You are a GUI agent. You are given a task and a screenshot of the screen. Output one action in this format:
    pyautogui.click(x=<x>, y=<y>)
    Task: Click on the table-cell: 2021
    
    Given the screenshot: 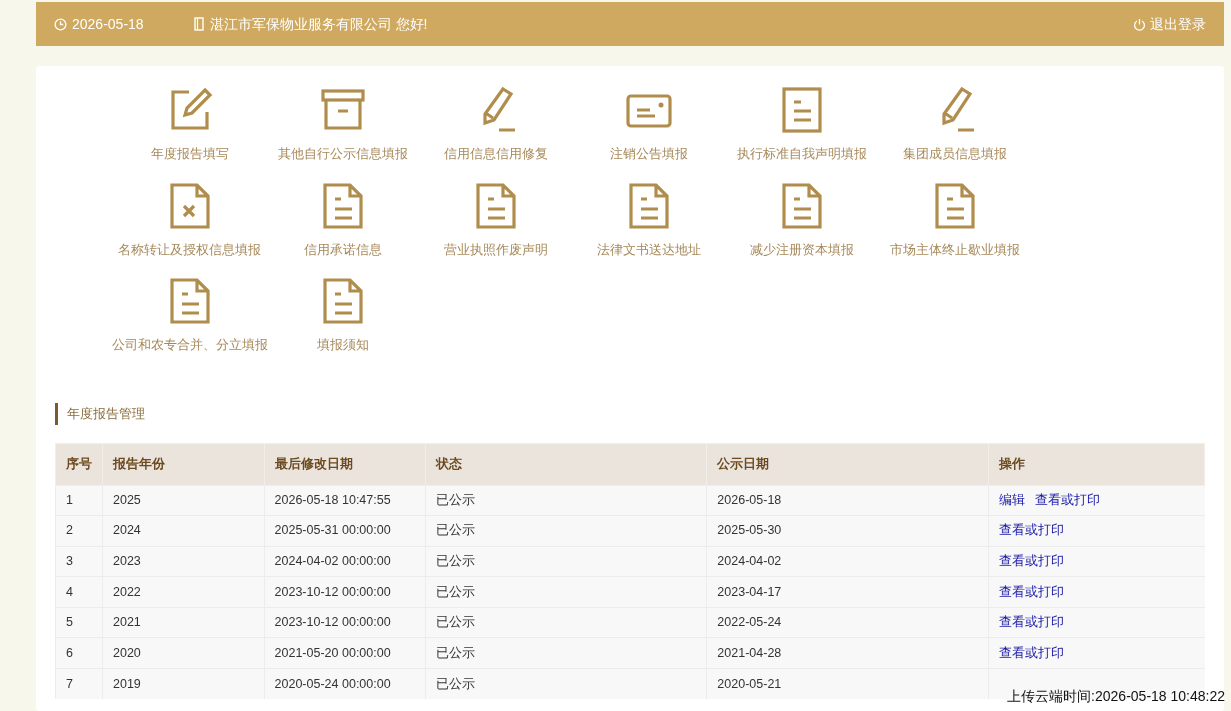 What is the action you would take?
    pyautogui.click(x=127, y=622)
    